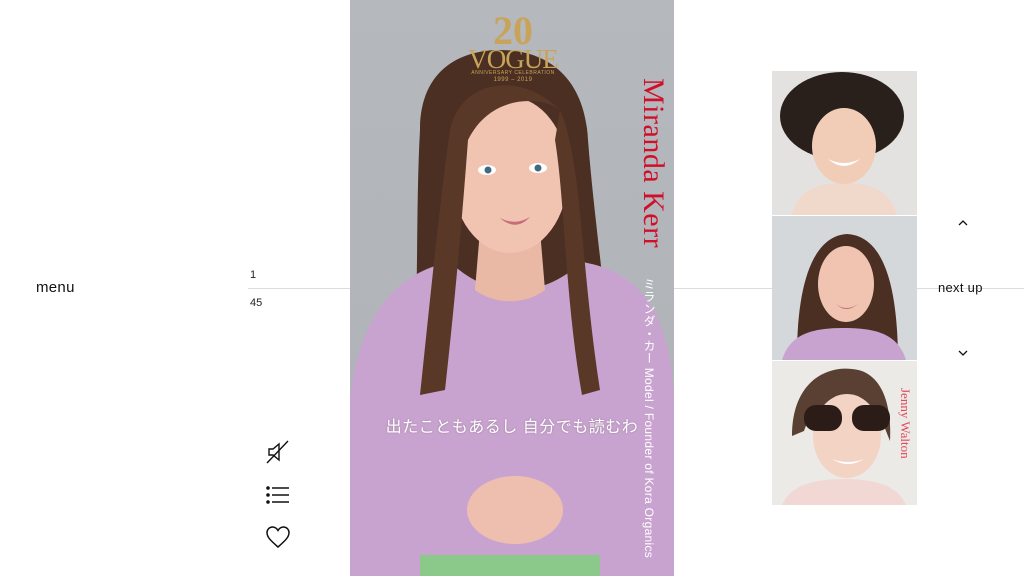  What do you see at coordinates (55, 287) in the screenshot?
I see `menu-button: menu` at bounding box center [55, 287].